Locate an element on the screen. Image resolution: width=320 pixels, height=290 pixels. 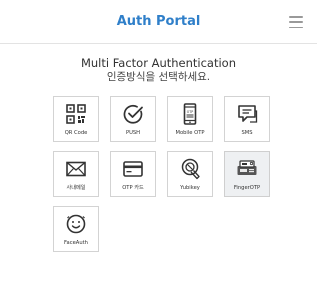
auth-method-label: 사내메일 is located at coordinates (76, 188).